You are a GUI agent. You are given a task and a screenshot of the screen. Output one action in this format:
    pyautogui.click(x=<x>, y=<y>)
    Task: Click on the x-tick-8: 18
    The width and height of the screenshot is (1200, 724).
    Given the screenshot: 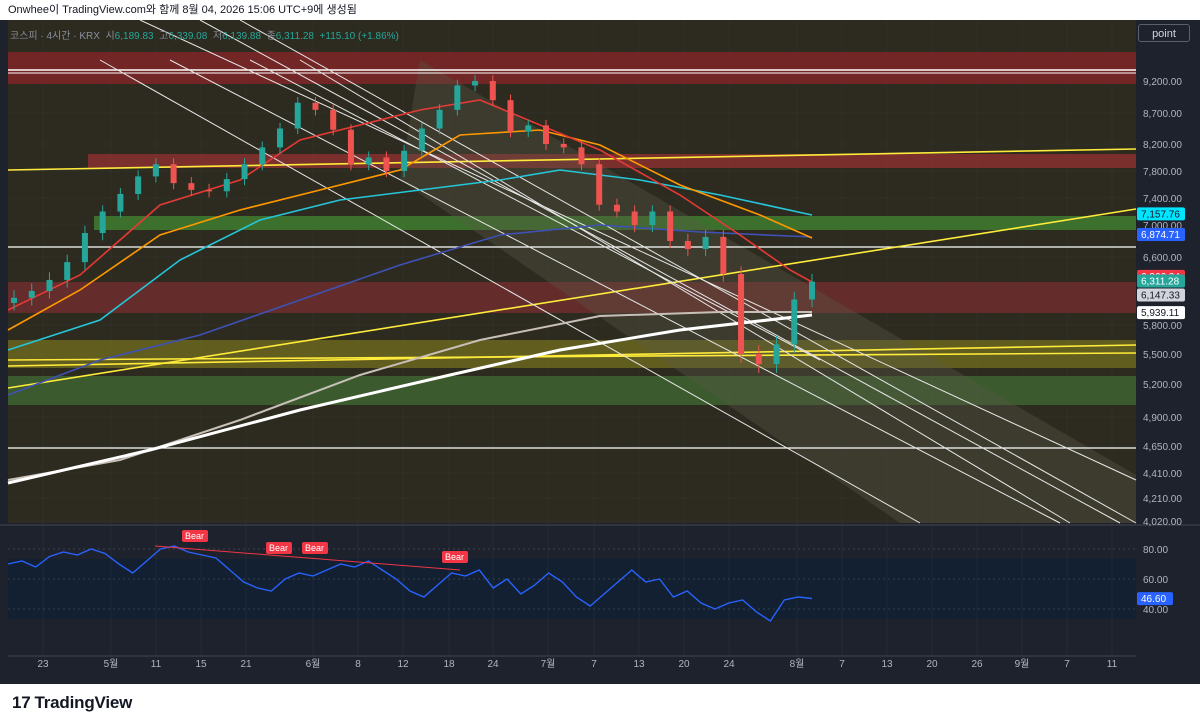 What is the action you would take?
    pyautogui.click(x=449, y=664)
    